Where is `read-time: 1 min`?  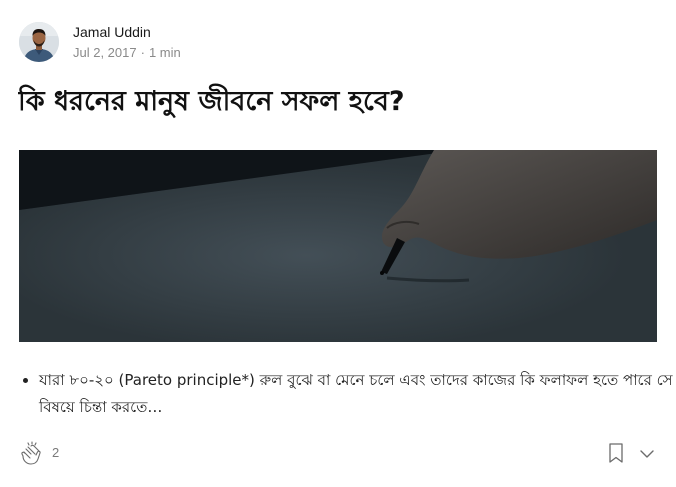 read-time: 1 min is located at coordinates (164, 52).